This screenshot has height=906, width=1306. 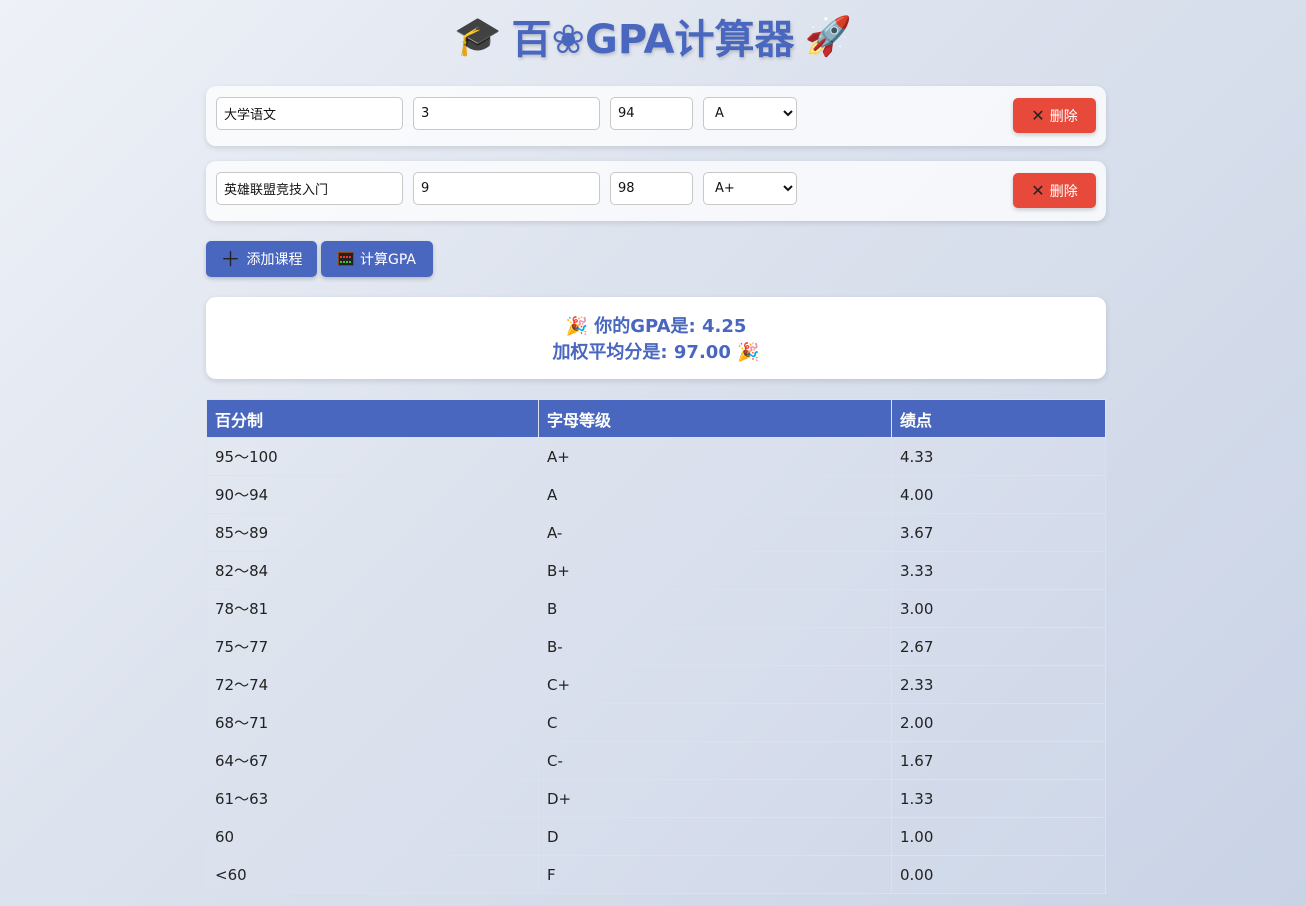 What do you see at coordinates (372, 684) in the screenshot?
I see `score-range-cell: 72～74` at bounding box center [372, 684].